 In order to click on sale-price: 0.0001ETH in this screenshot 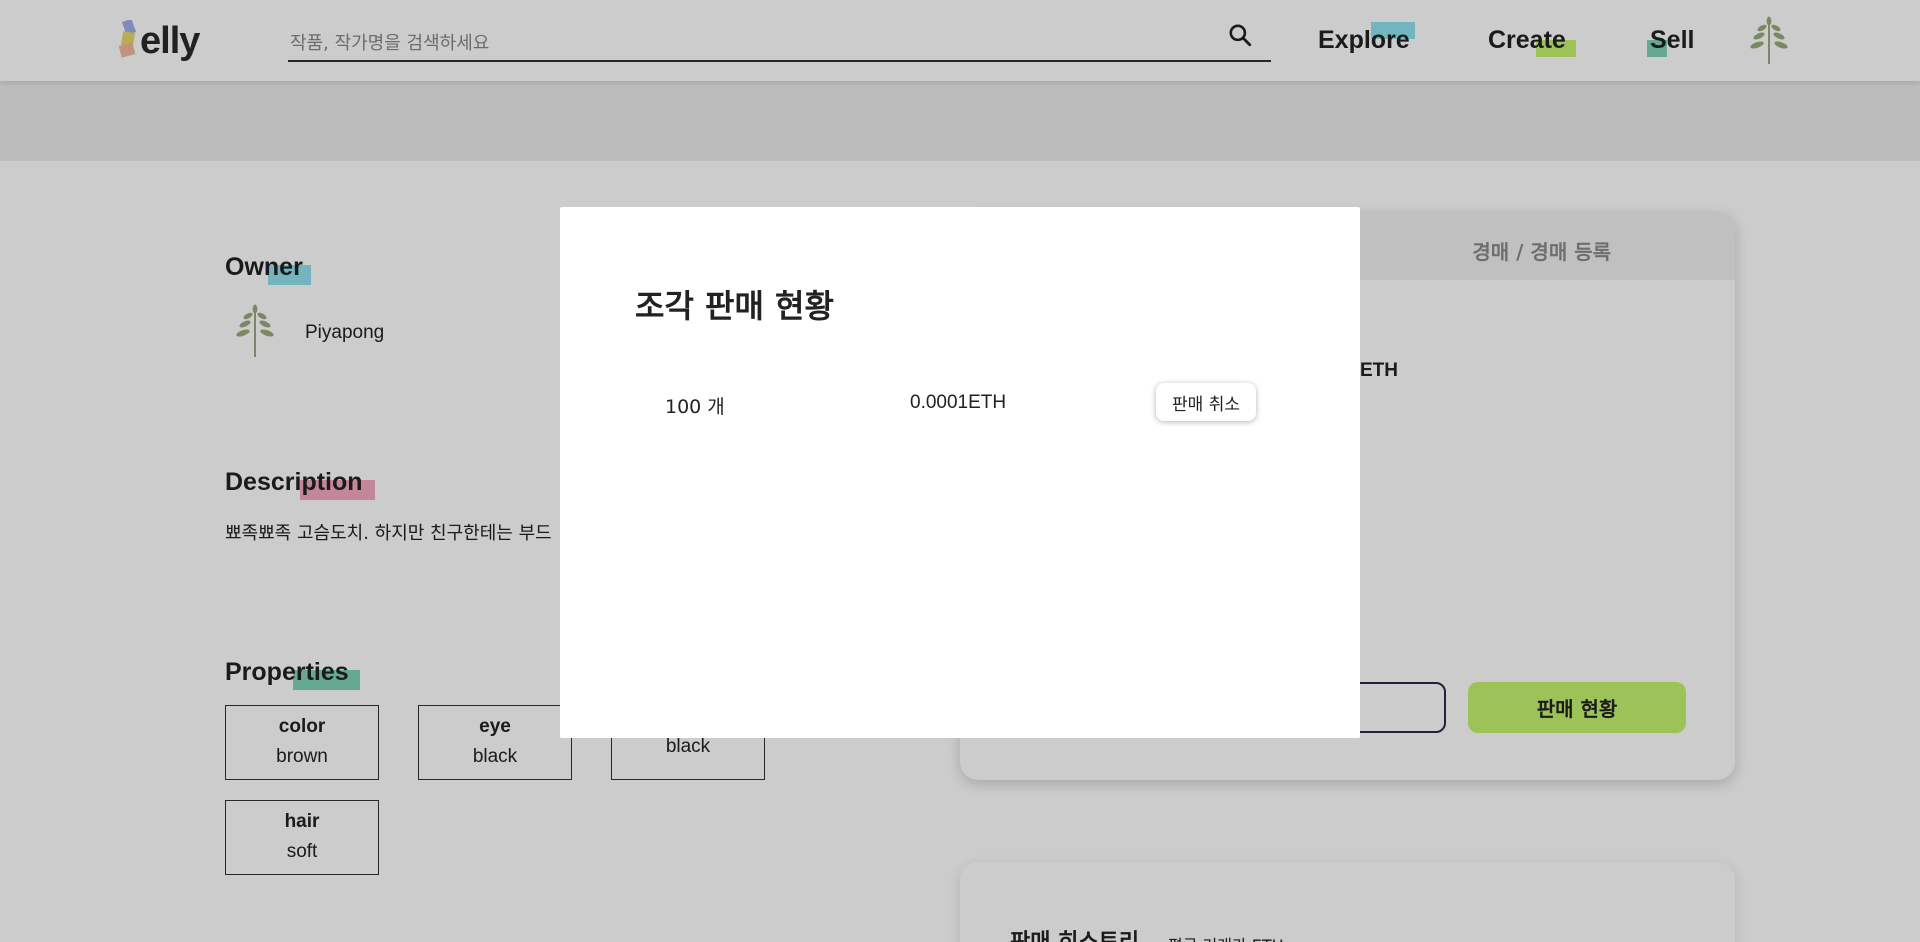, I will do `click(958, 402)`.